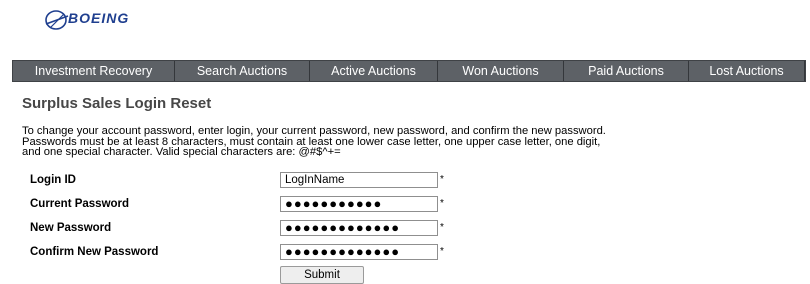 This screenshot has height=284, width=810. Describe the element at coordinates (747, 71) in the screenshot. I see `nav-lost-auctions: Lost Auctions` at that location.